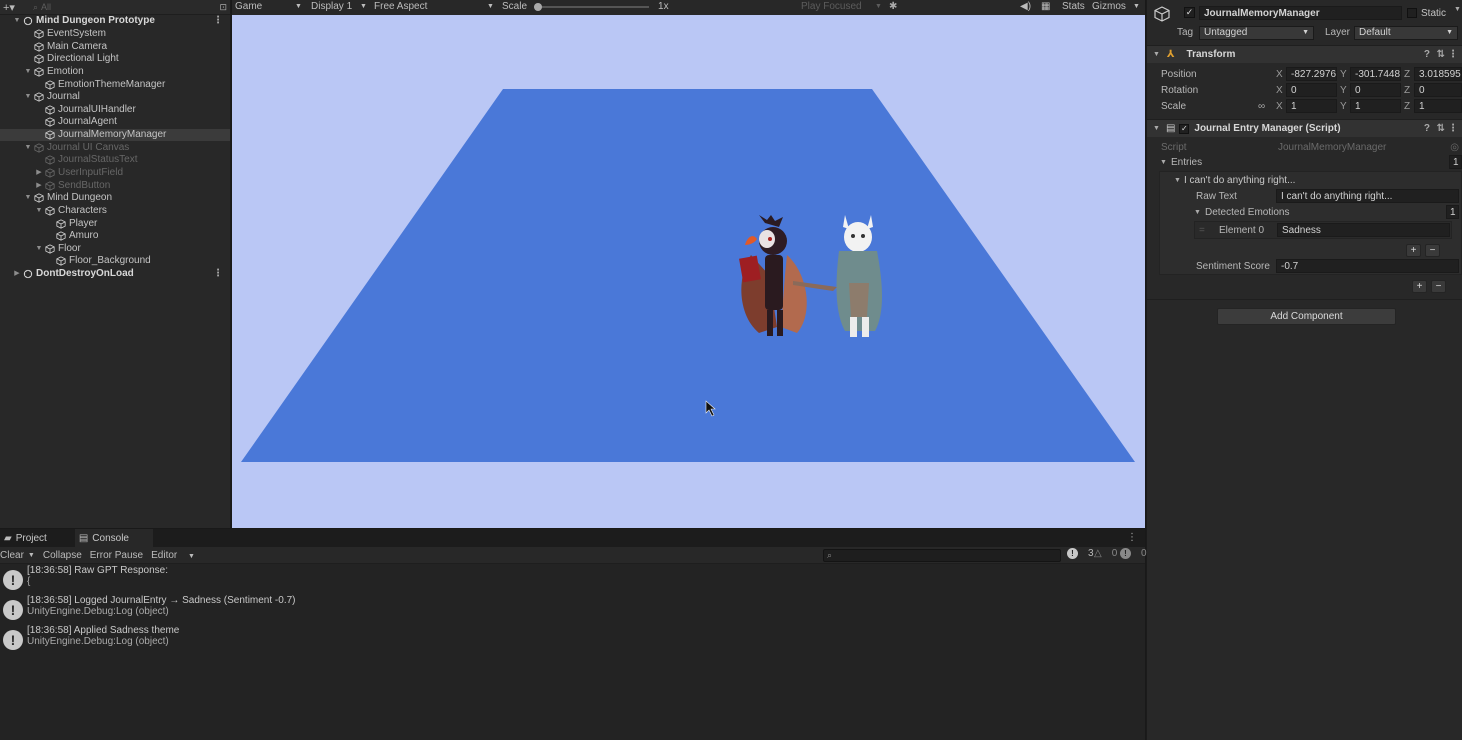  I want to click on add-object-button: +▾, so click(9, 7).